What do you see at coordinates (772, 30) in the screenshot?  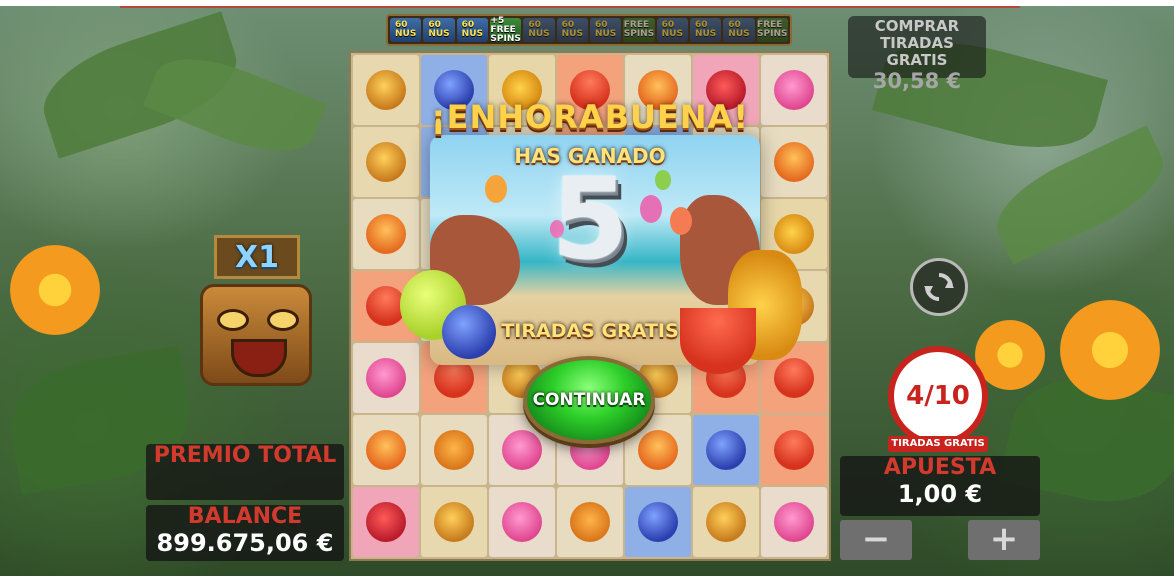 I see `ticker-item: FREE SPINS` at bounding box center [772, 30].